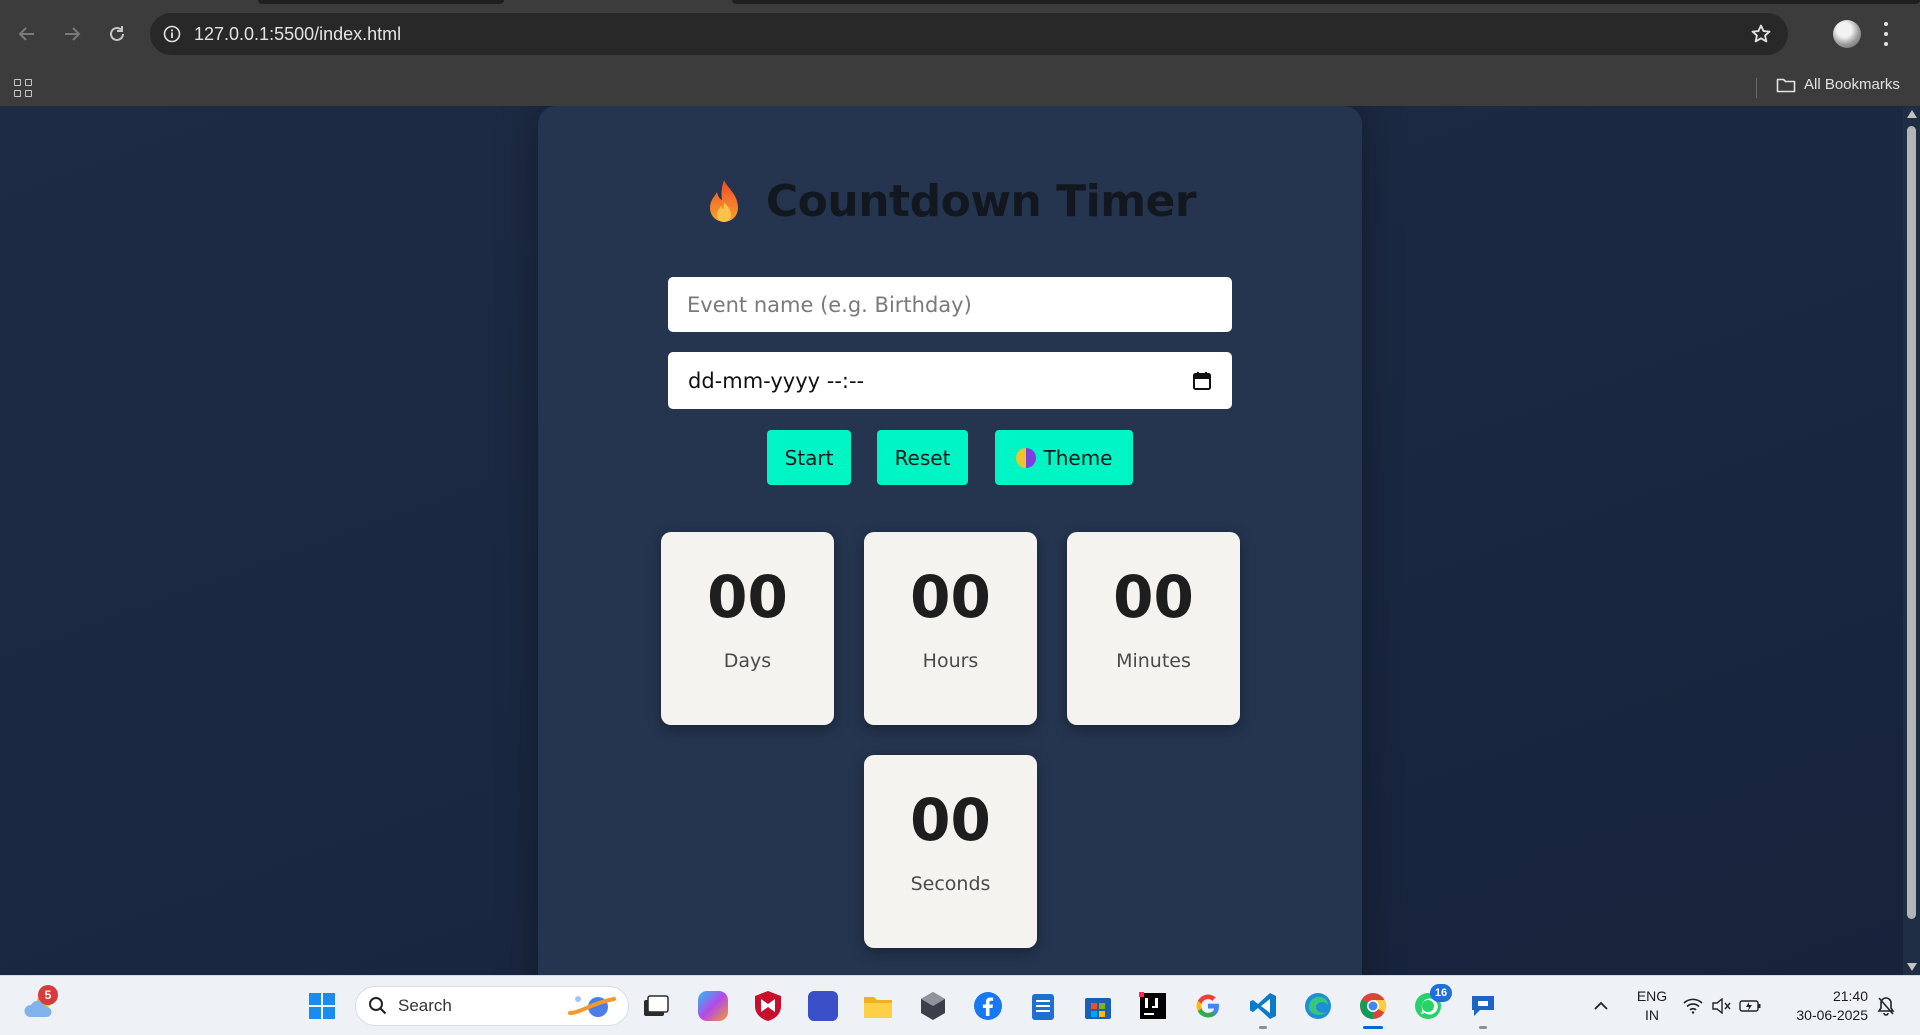 The height and width of the screenshot is (1035, 1920). What do you see at coordinates (1441, 993) in the screenshot?
I see `notification-badge: 16` at bounding box center [1441, 993].